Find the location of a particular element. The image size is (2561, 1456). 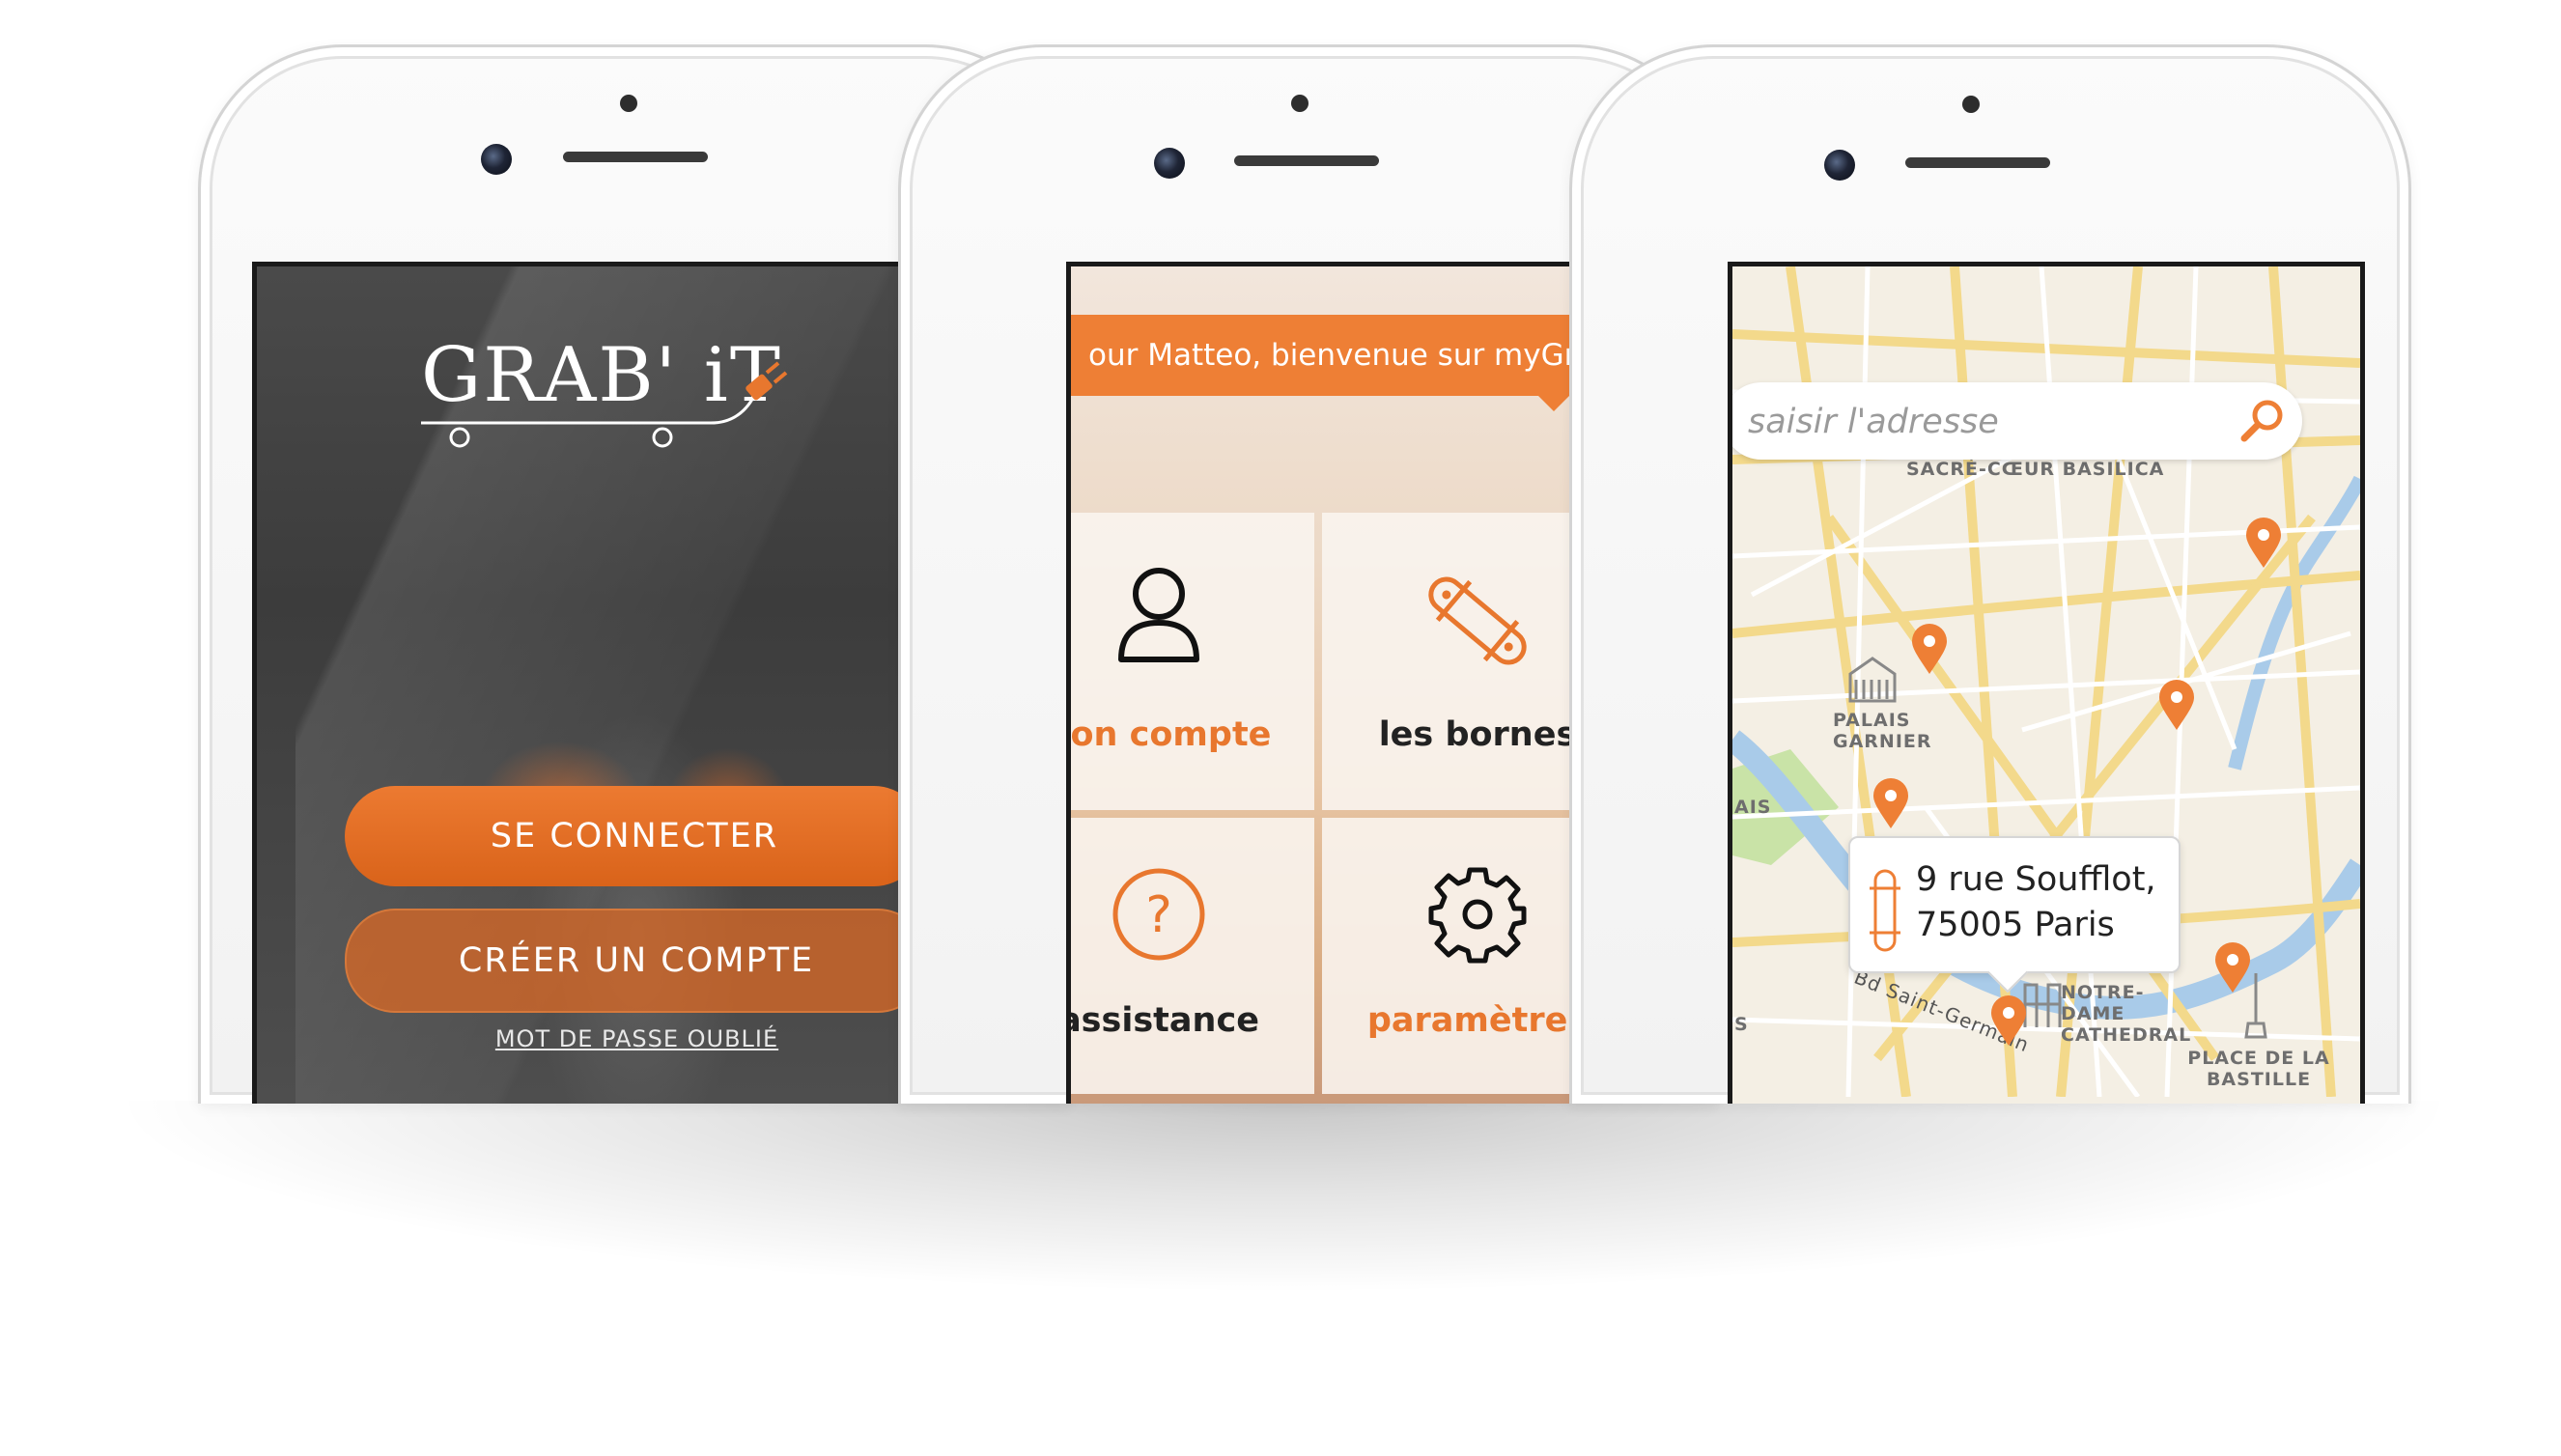

tile-mon-compte: non compte is located at coordinates (1190, 662).